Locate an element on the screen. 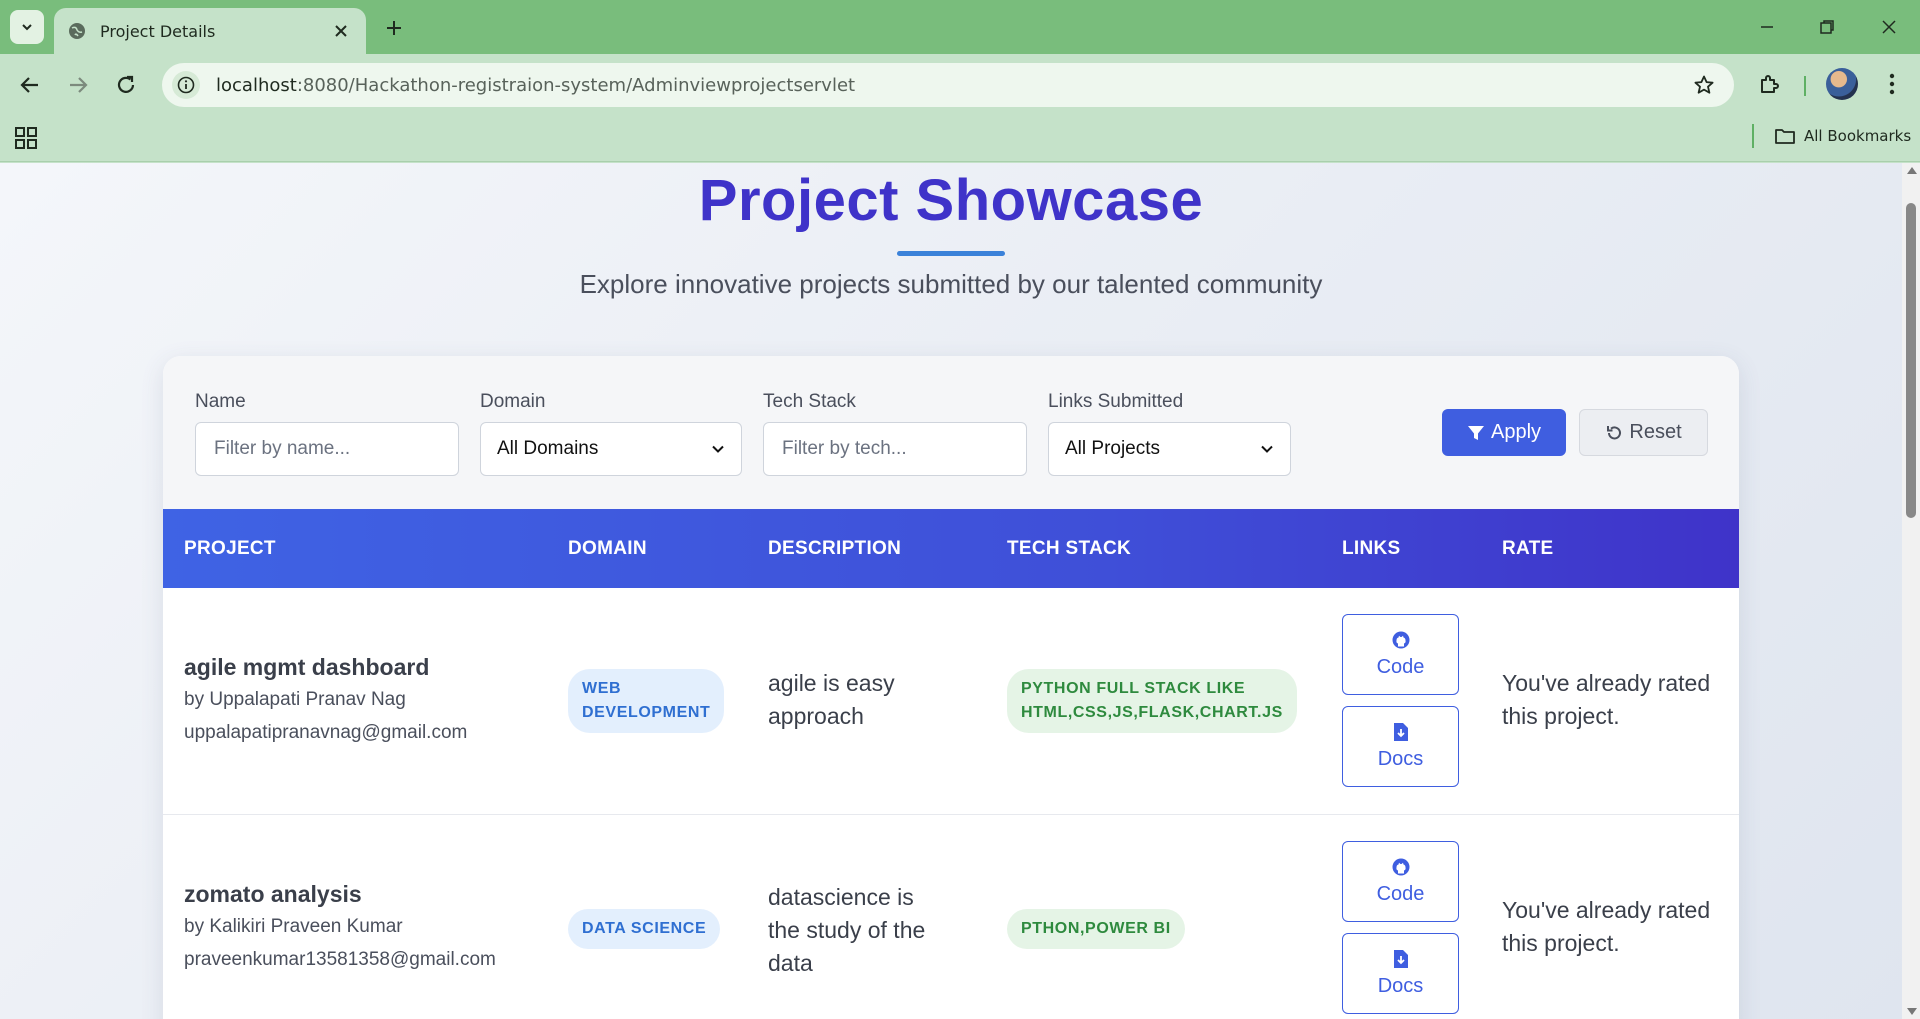  all-bookmarks-button: All Bookmarks is located at coordinates (1842, 136).